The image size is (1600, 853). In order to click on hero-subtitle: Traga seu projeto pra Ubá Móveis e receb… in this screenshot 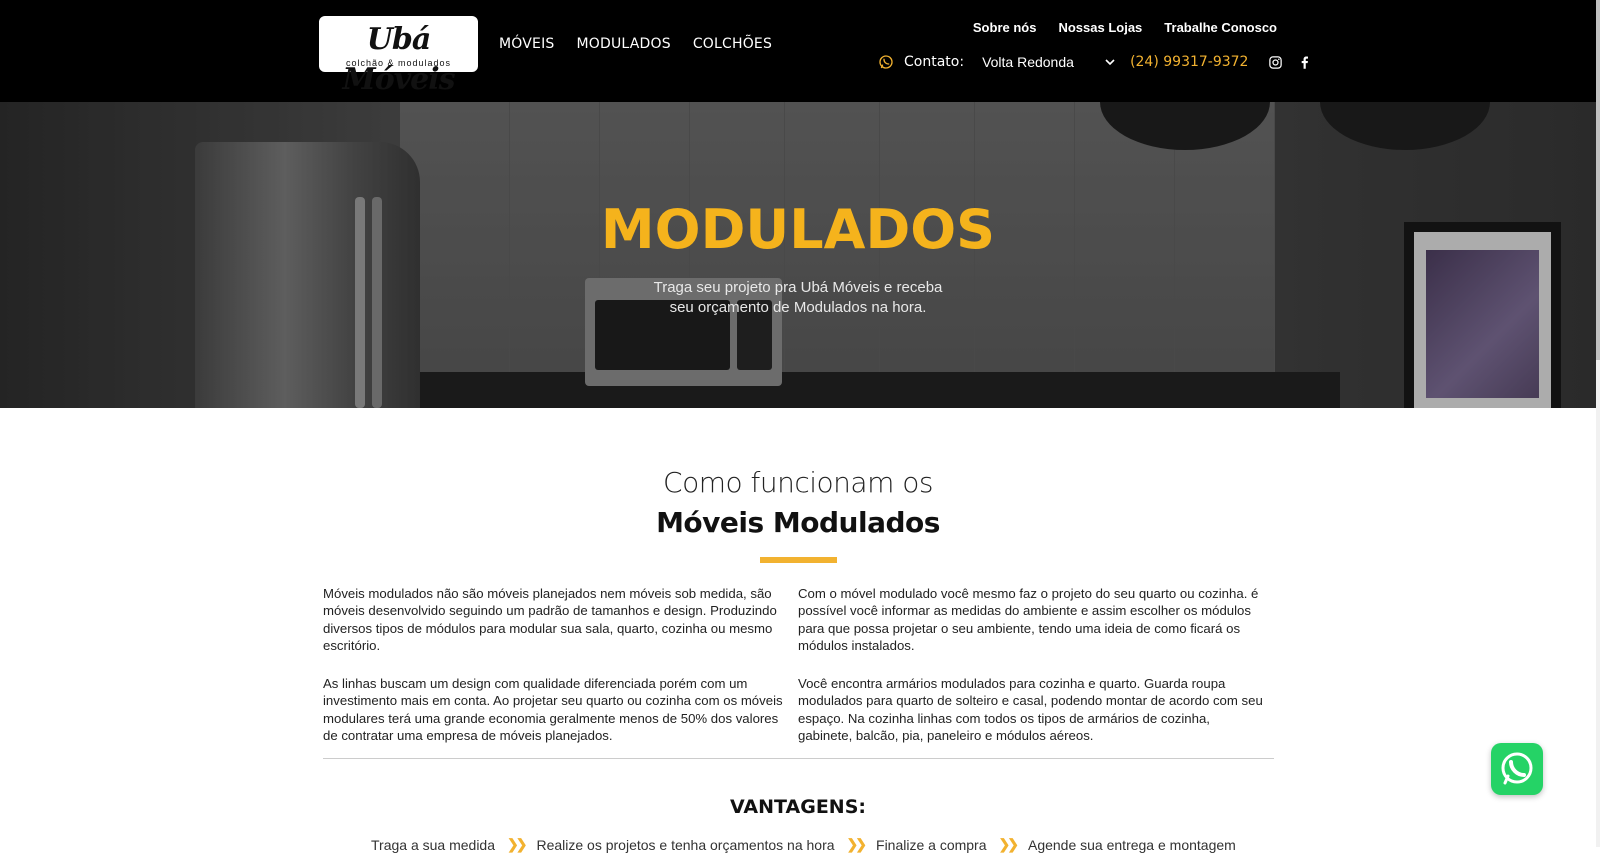, I will do `click(798, 298)`.